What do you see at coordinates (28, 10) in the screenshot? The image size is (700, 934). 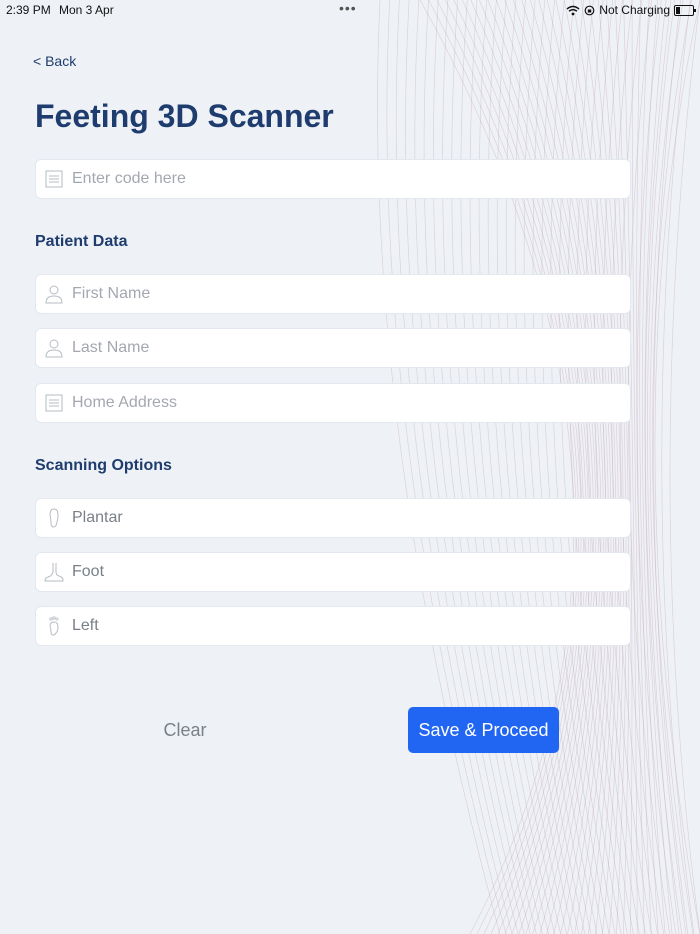 I see `status-time: 2:39 PM` at bounding box center [28, 10].